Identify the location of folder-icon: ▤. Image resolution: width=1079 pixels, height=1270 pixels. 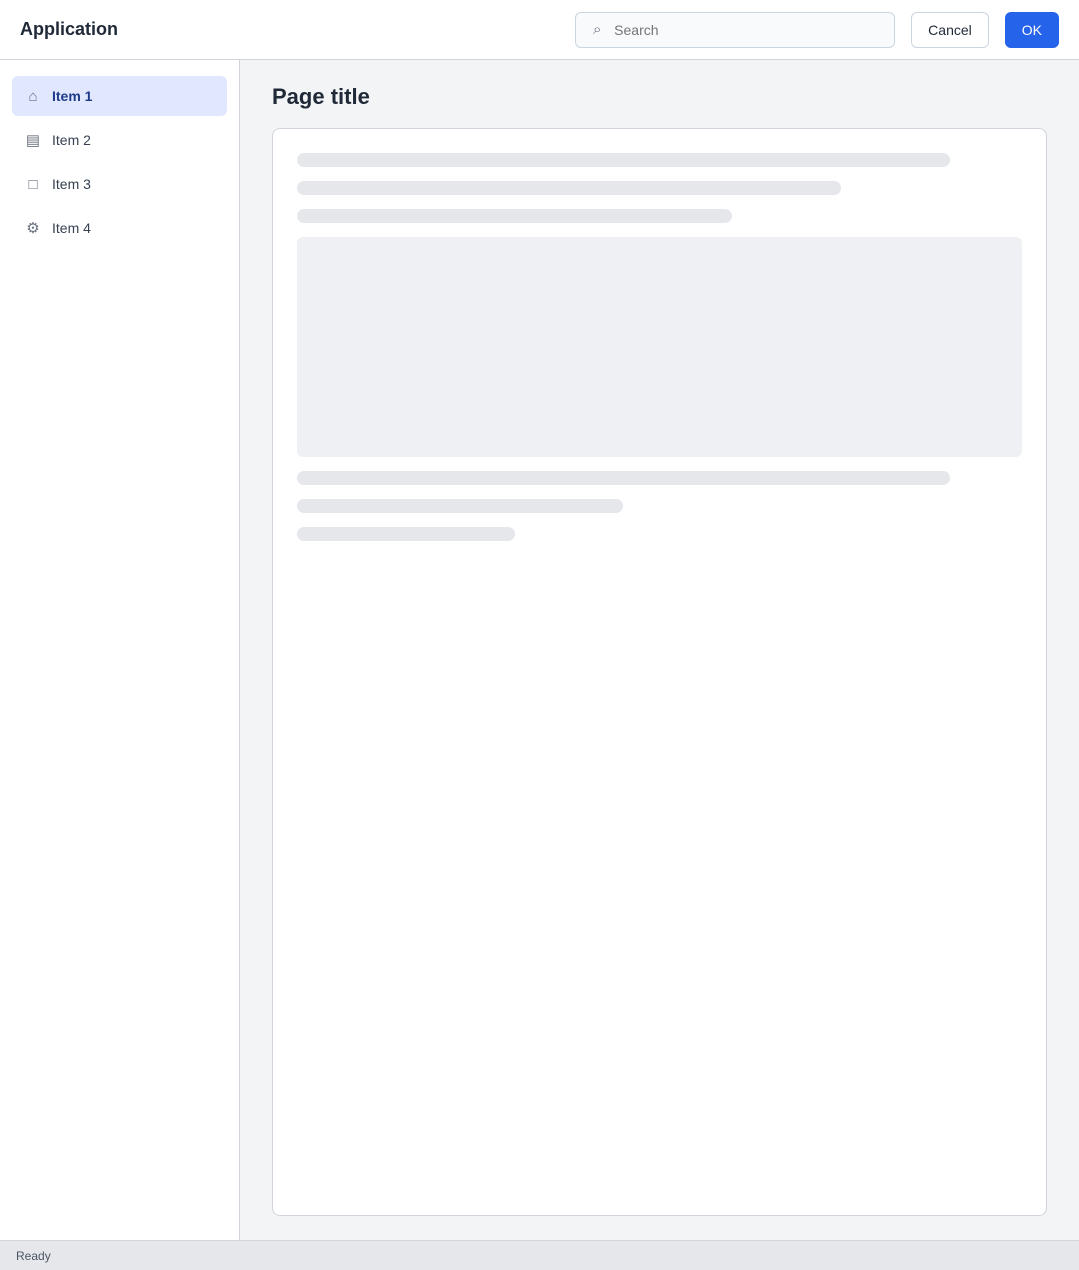
(33, 140).